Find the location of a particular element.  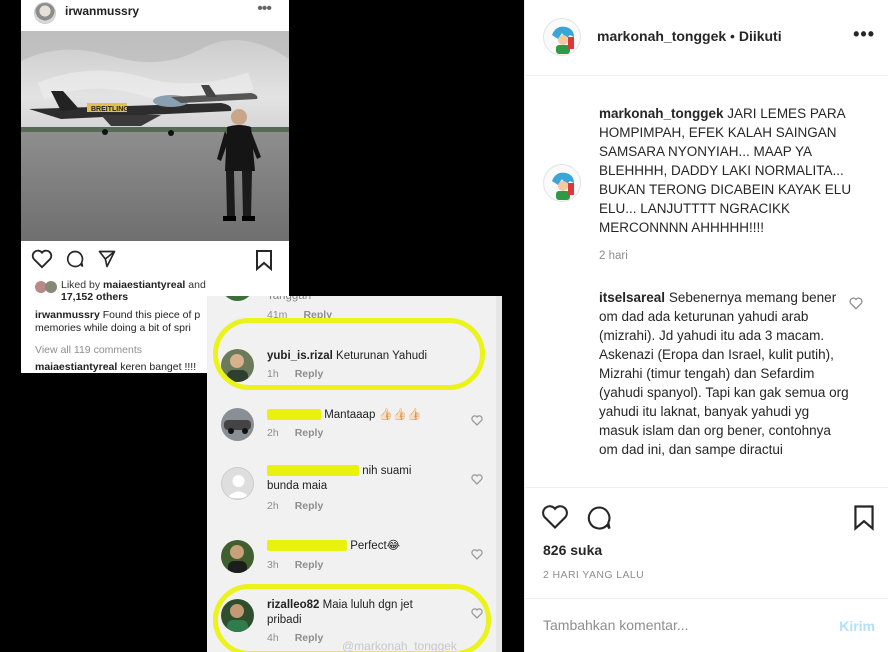

likes-by-user: maiaestiantyreal is located at coordinates (144, 285).